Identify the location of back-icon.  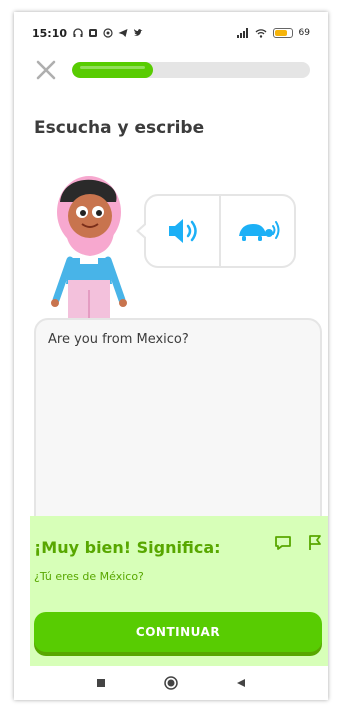
(241, 683).